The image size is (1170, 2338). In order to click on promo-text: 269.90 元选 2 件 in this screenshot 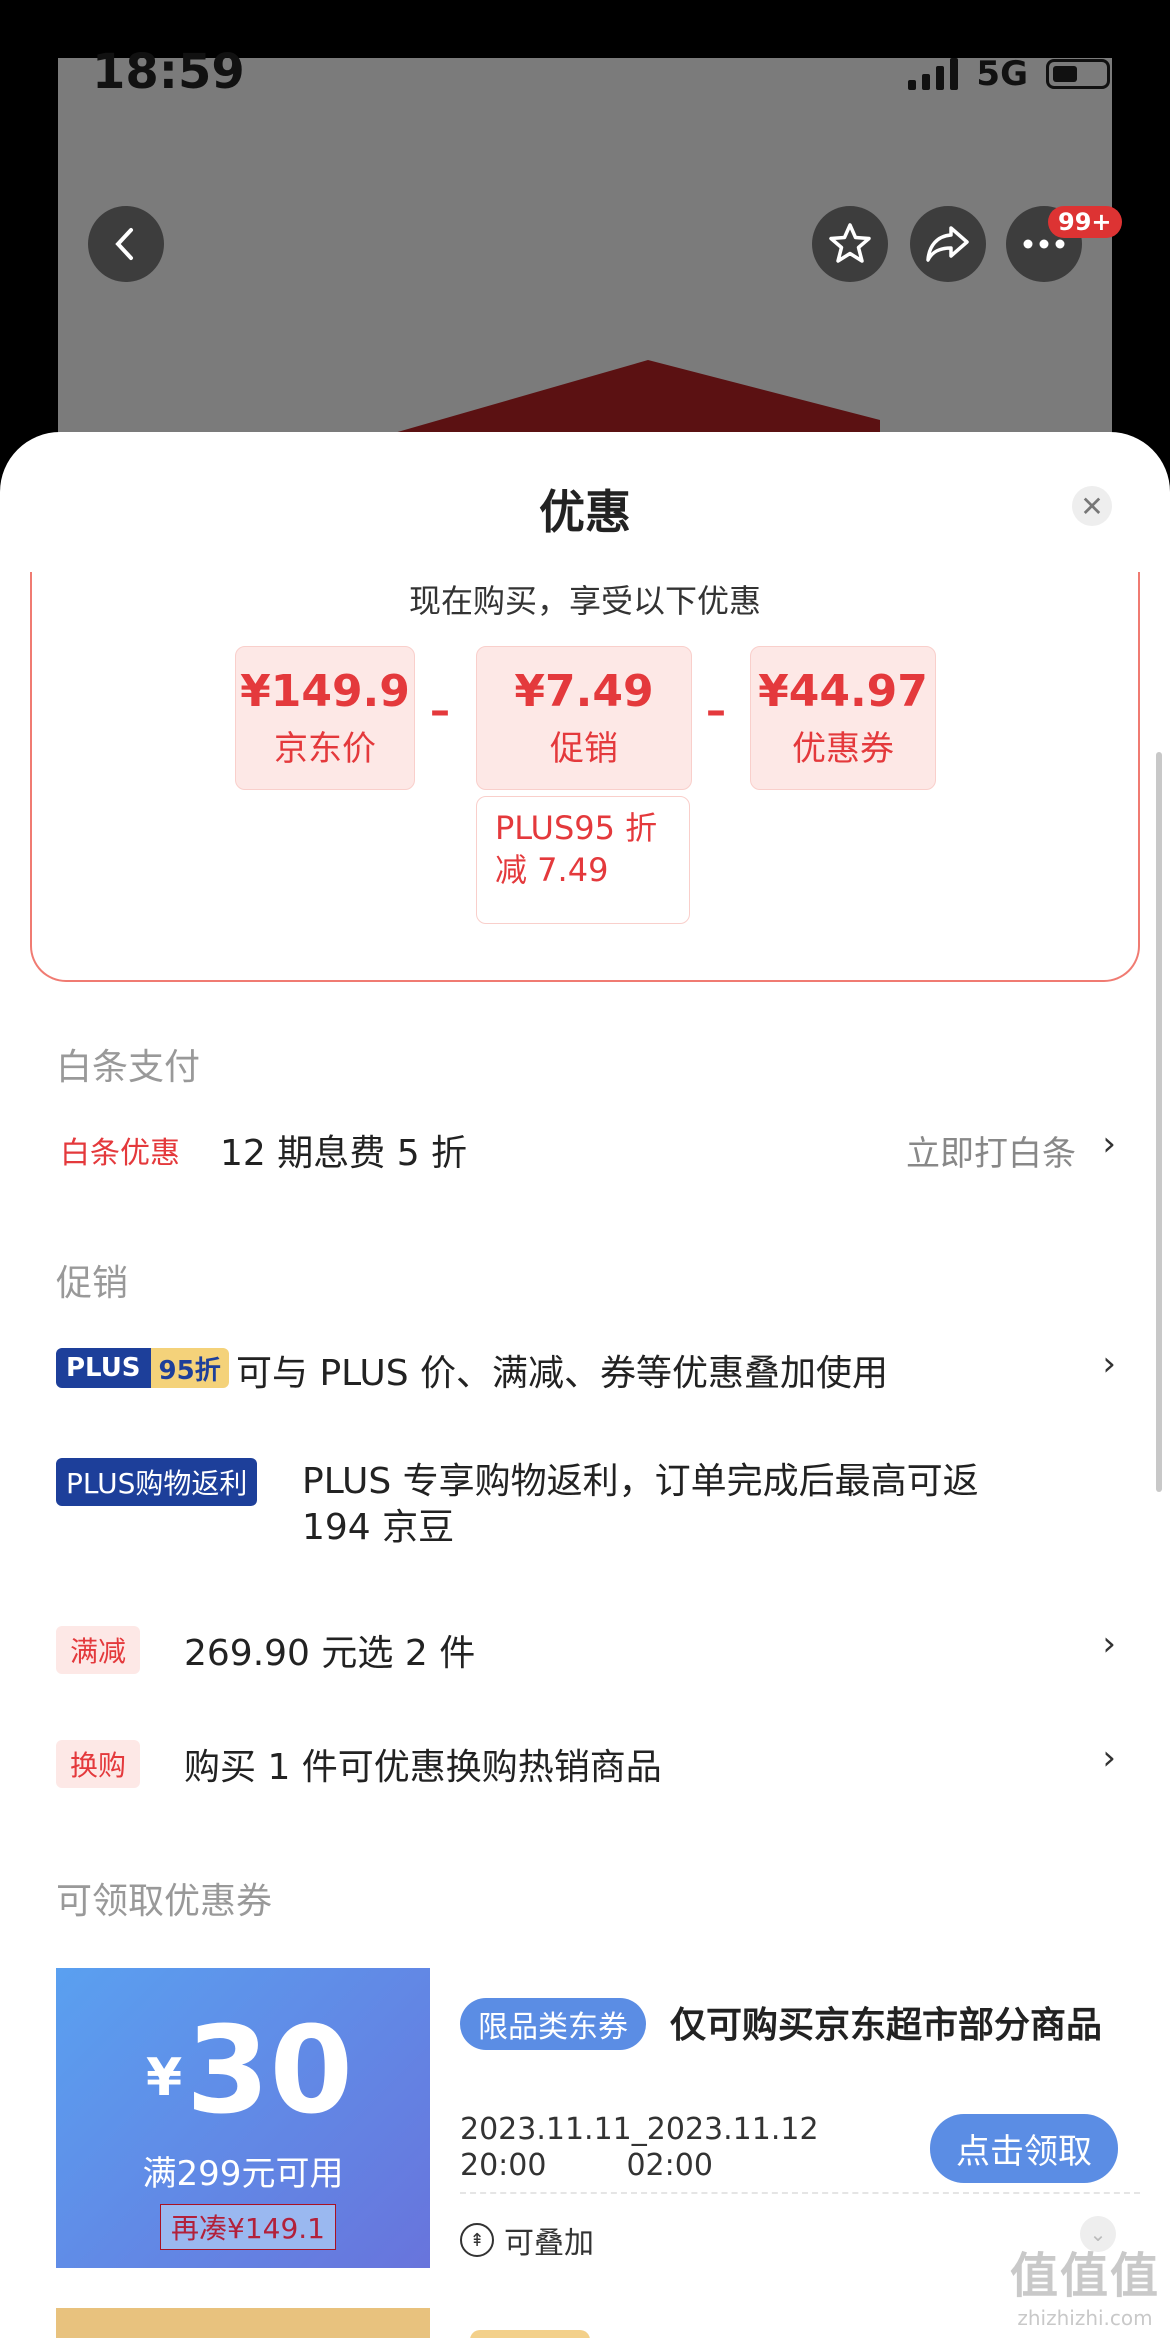, I will do `click(330, 1653)`.